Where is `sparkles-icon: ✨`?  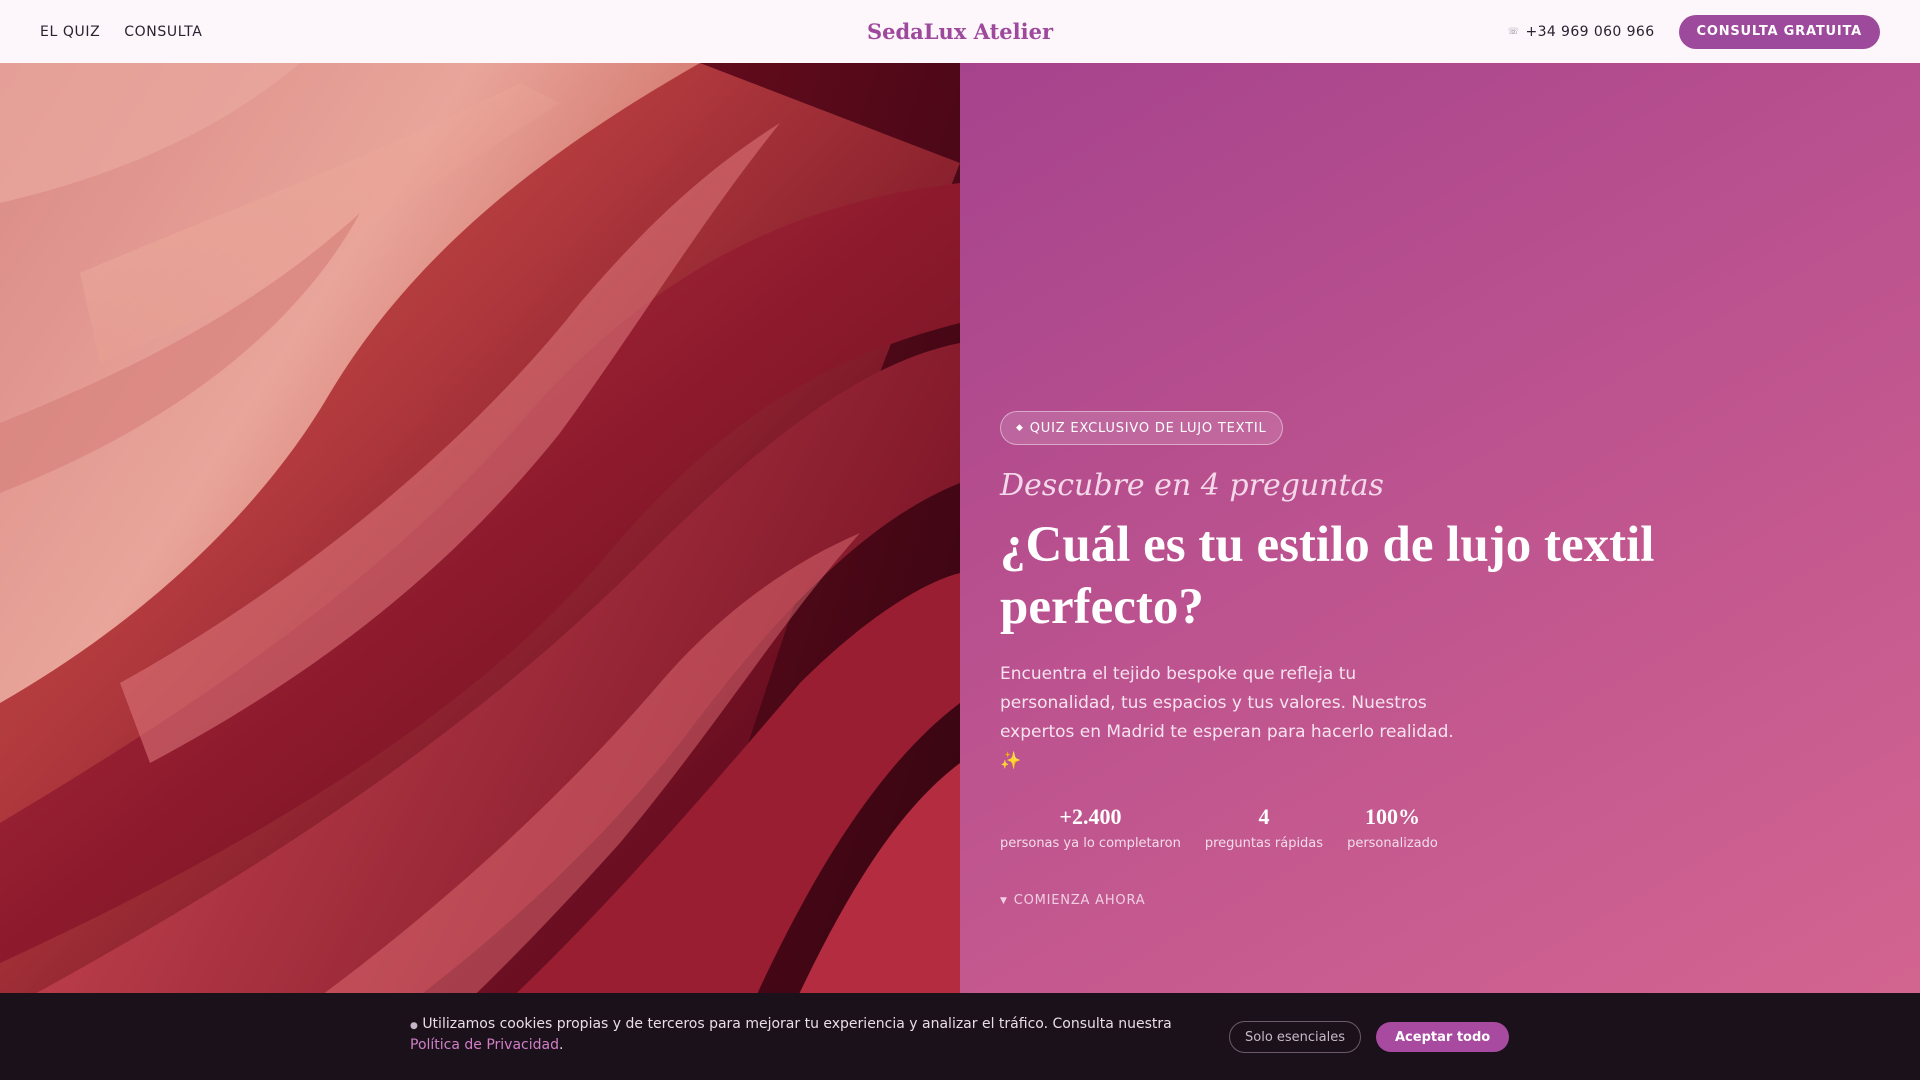 sparkles-icon: ✨ is located at coordinates (1011, 761).